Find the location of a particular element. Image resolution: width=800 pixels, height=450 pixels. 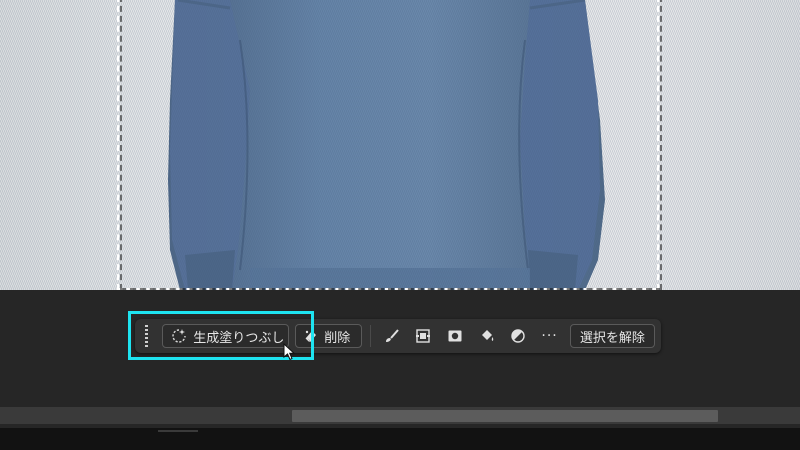

mask-icon is located at coordinates (455, 336).